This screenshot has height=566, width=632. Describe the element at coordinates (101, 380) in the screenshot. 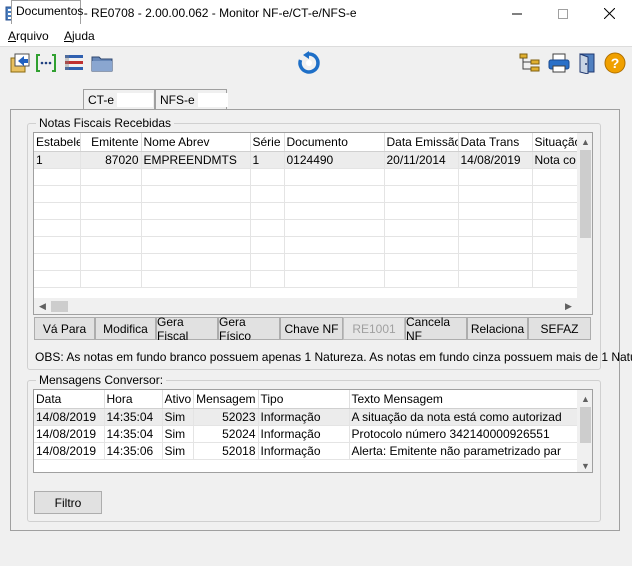

I see `mensagens-legend: Mensagens Conversor:` at that location.